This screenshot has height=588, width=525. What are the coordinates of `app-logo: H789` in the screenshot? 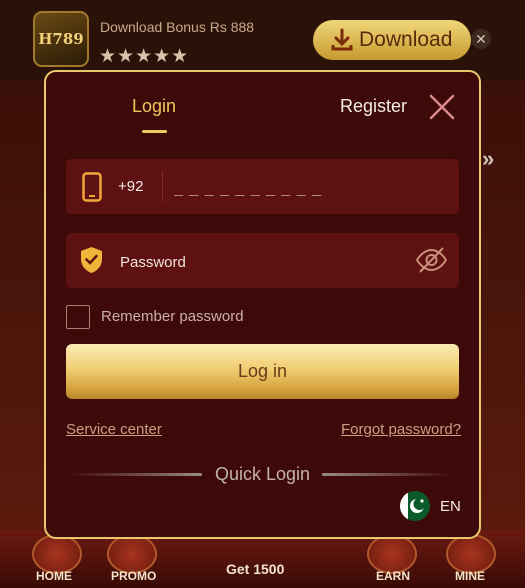 It's located at (61, 39).